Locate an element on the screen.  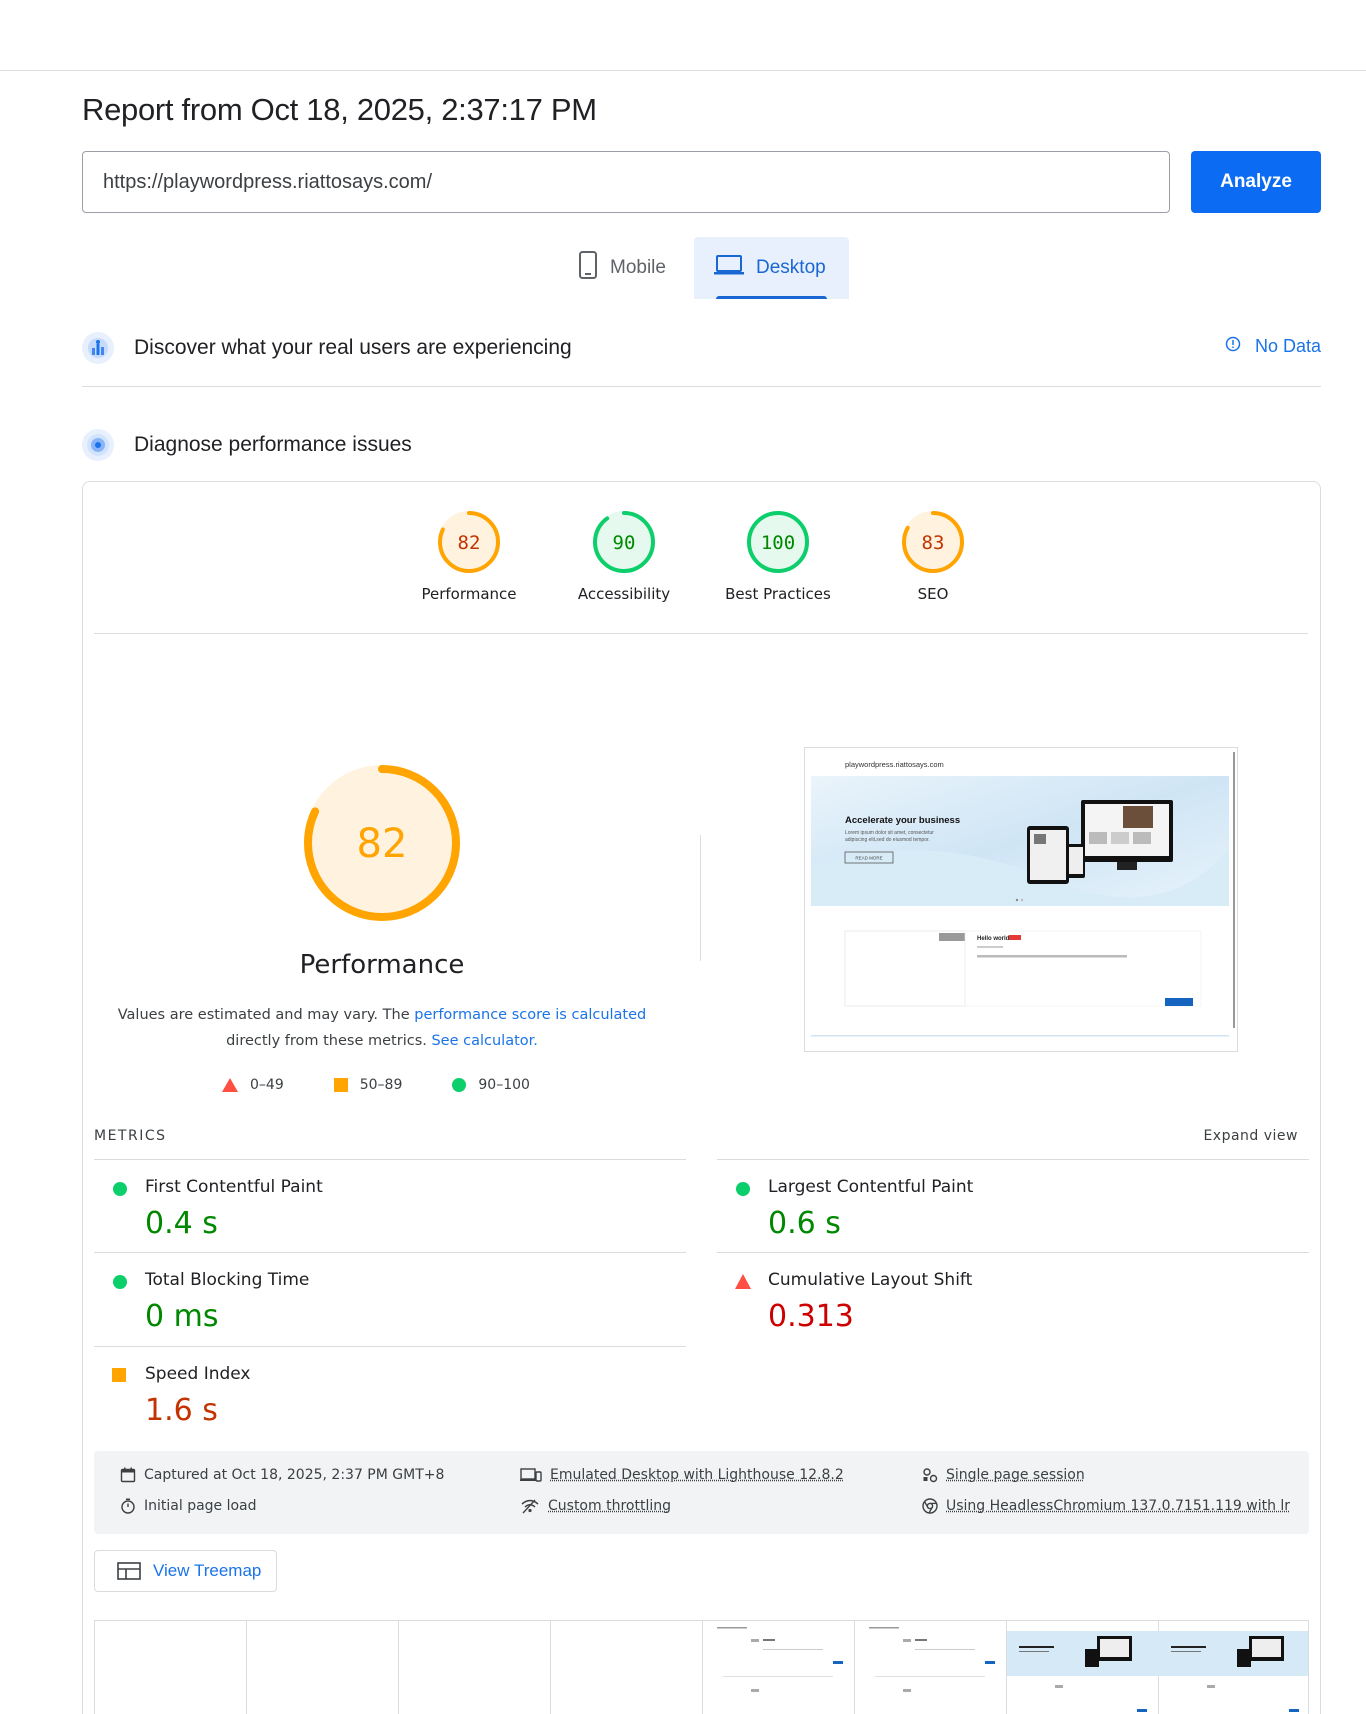
screenshot-read-more: READ MORE is located at coordinates (868, 858).